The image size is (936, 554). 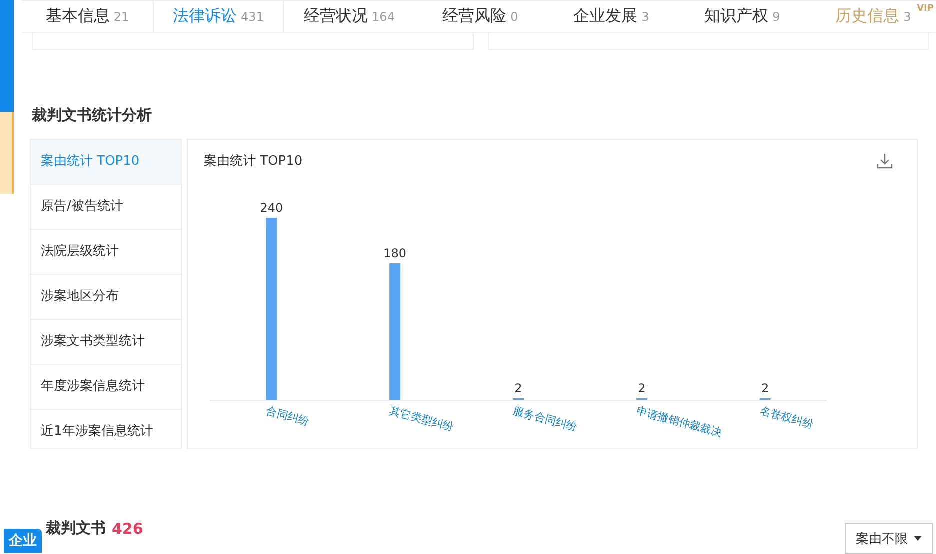 What do you see at coordinates (87, 16) in the screenshot?
I see `nav-tab: 基本信息 21` at bounding box center [87, 16].